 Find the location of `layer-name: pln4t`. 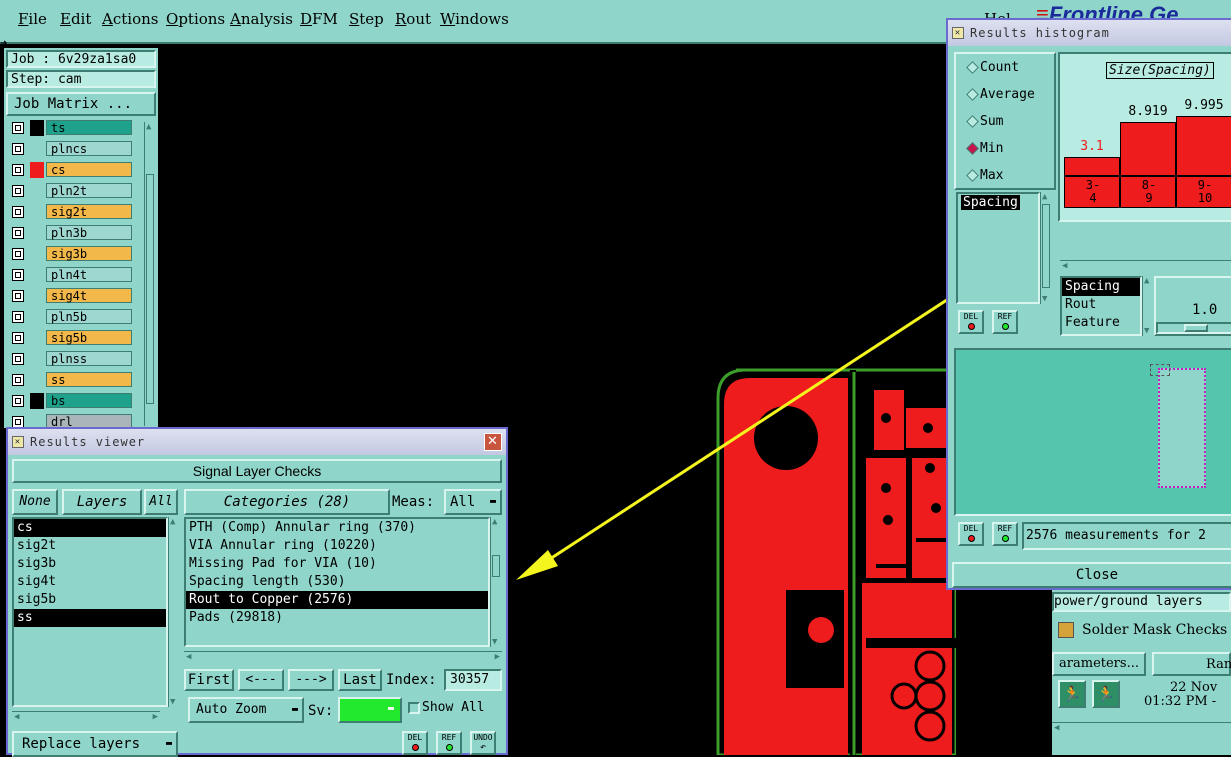

layer-name: pln4t is located at coordinates (89, 274).